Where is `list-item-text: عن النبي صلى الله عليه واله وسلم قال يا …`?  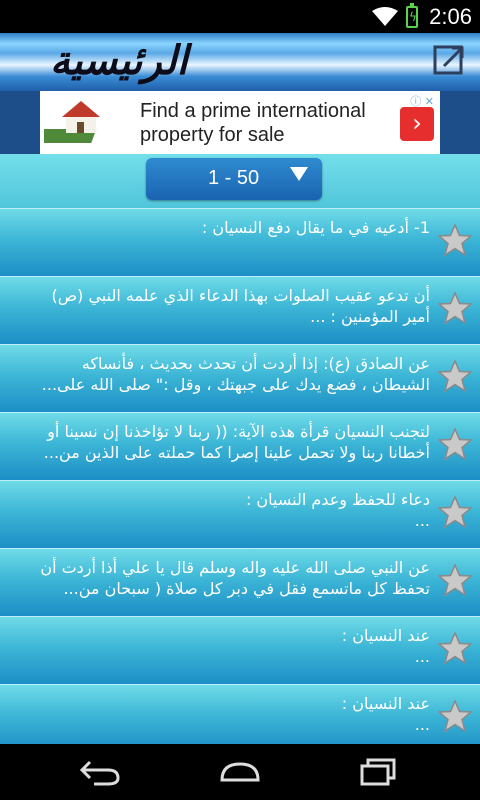 list-item-text: عن النبي صلى الله عليه واله وسلم قال يا … is located at coordinates (235, 578).